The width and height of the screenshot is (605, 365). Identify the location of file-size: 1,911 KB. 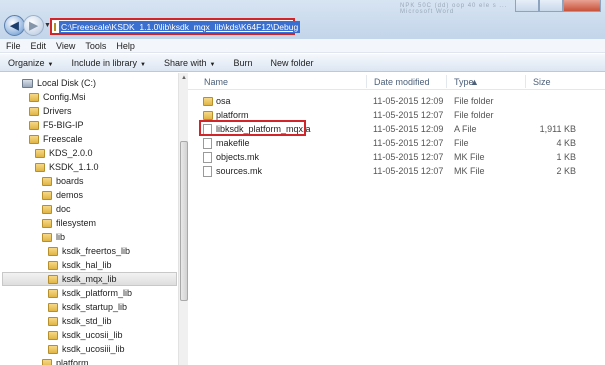
(557, 129).